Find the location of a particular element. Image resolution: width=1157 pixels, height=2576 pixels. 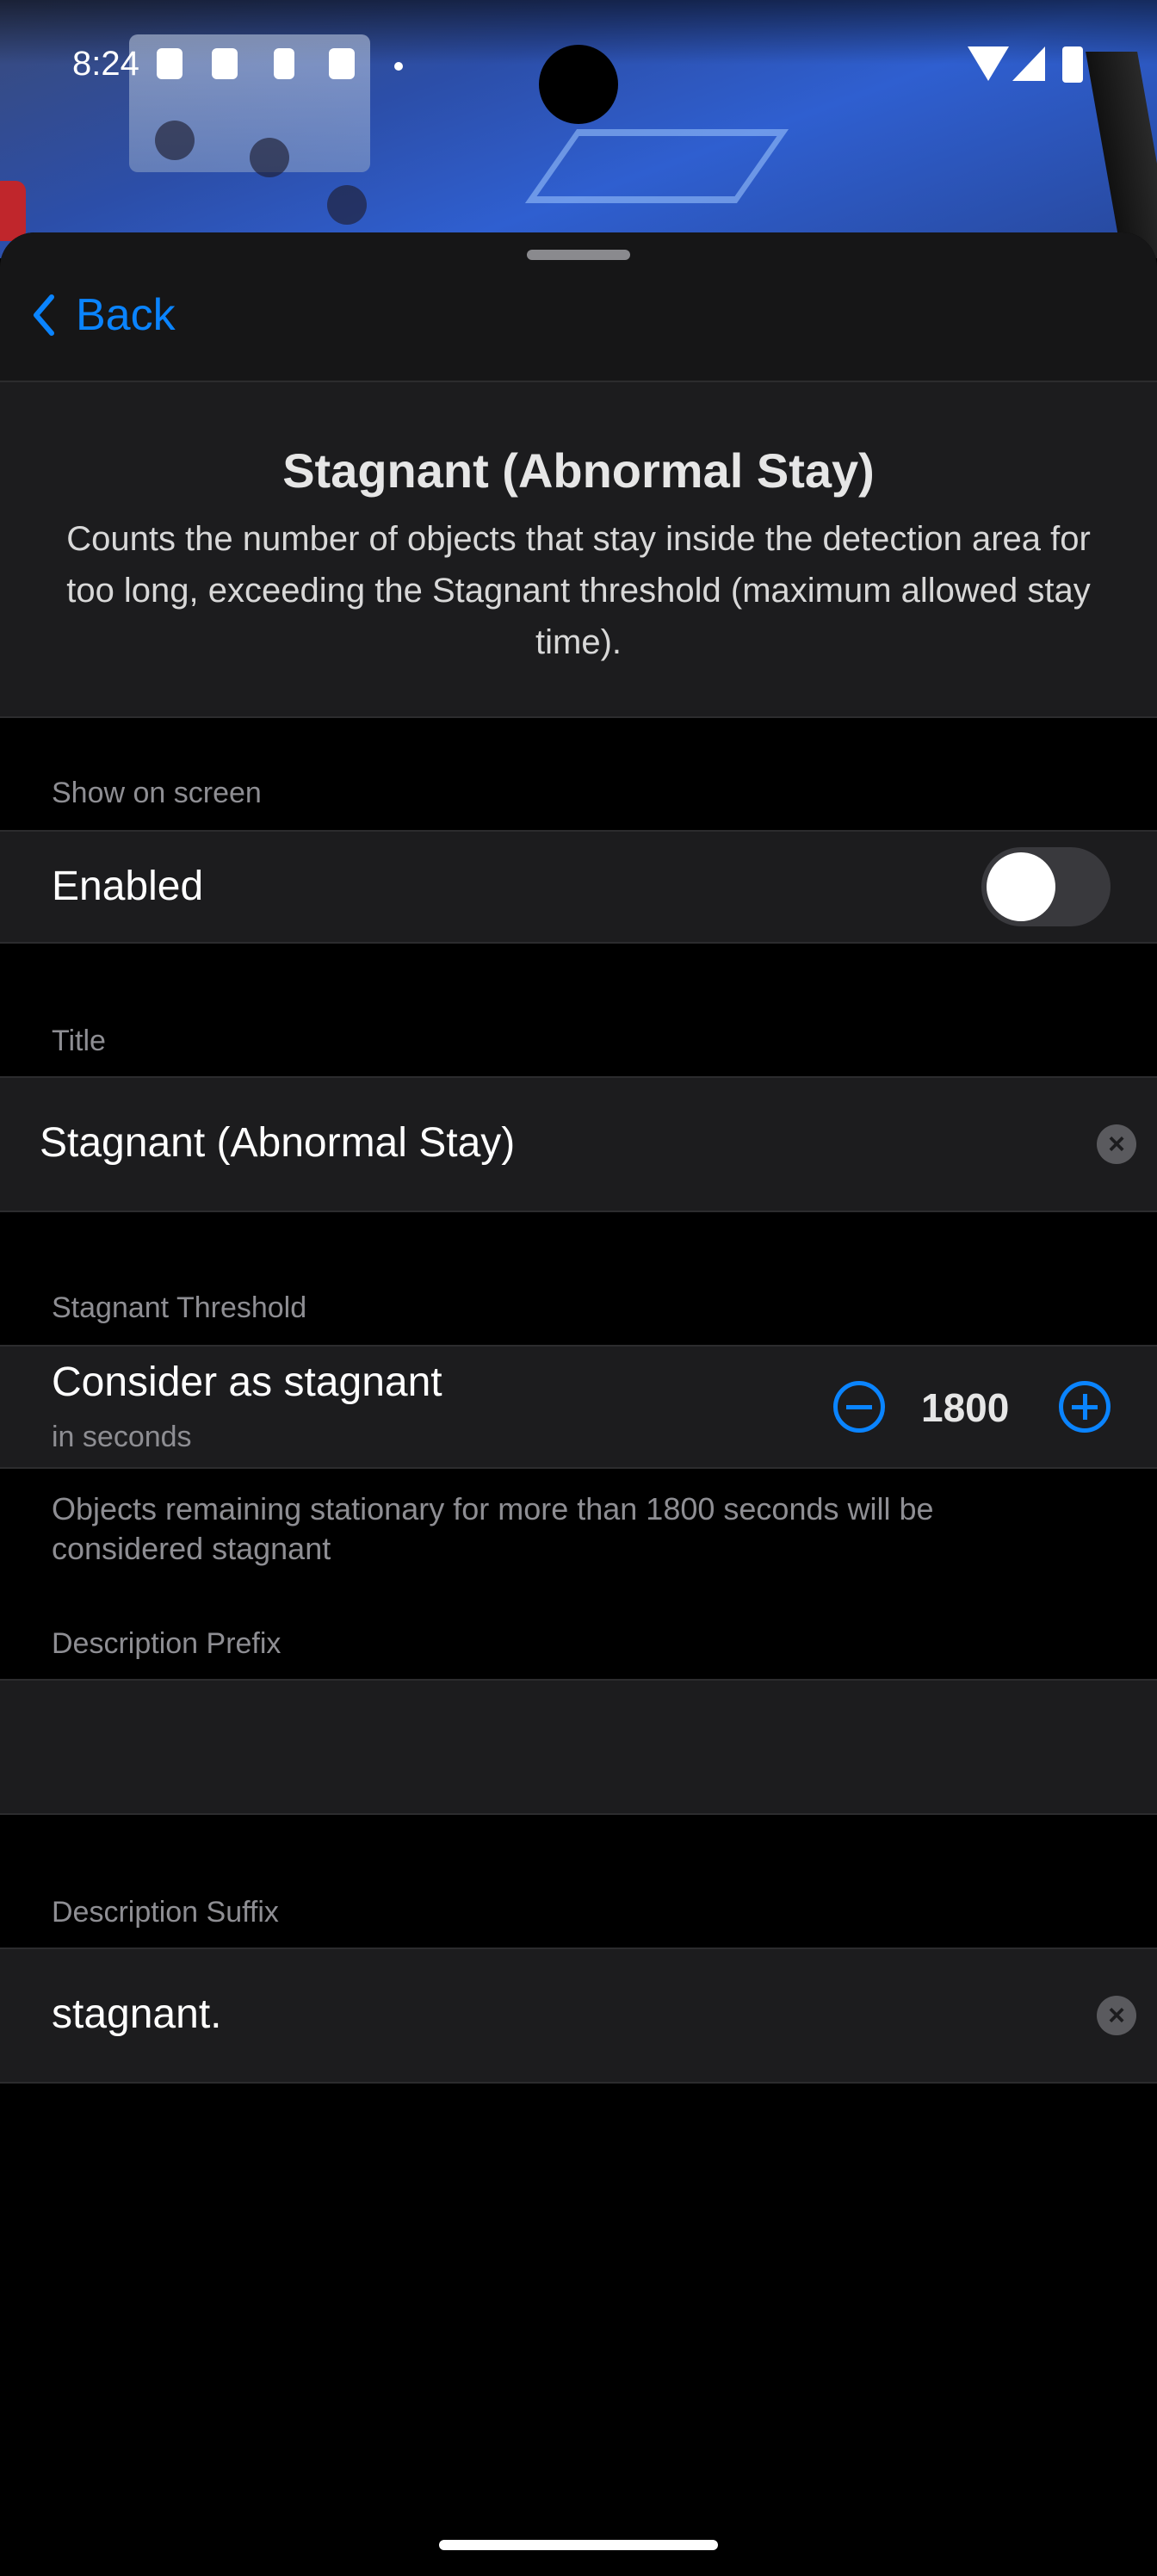

sheet-grabber is located at coordinates (579, 255).